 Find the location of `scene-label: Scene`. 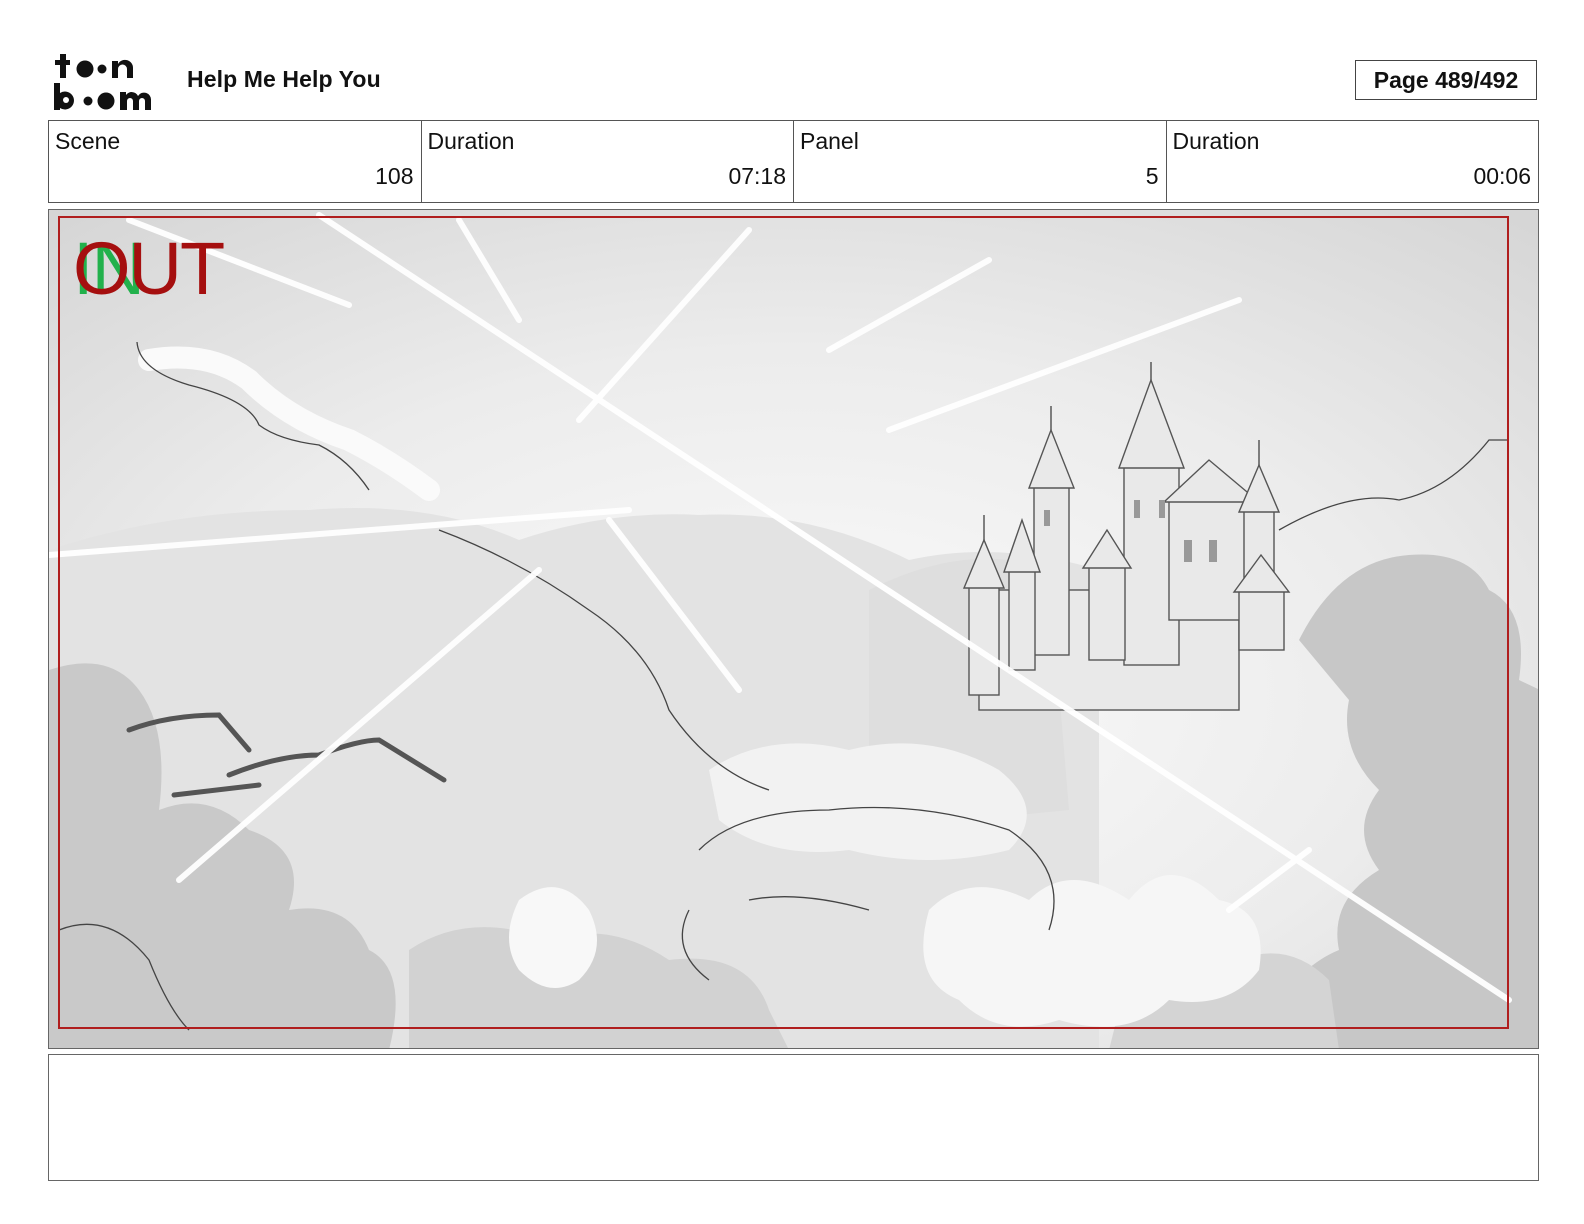

scene-label: Scene is located at coordinates (88, 141).